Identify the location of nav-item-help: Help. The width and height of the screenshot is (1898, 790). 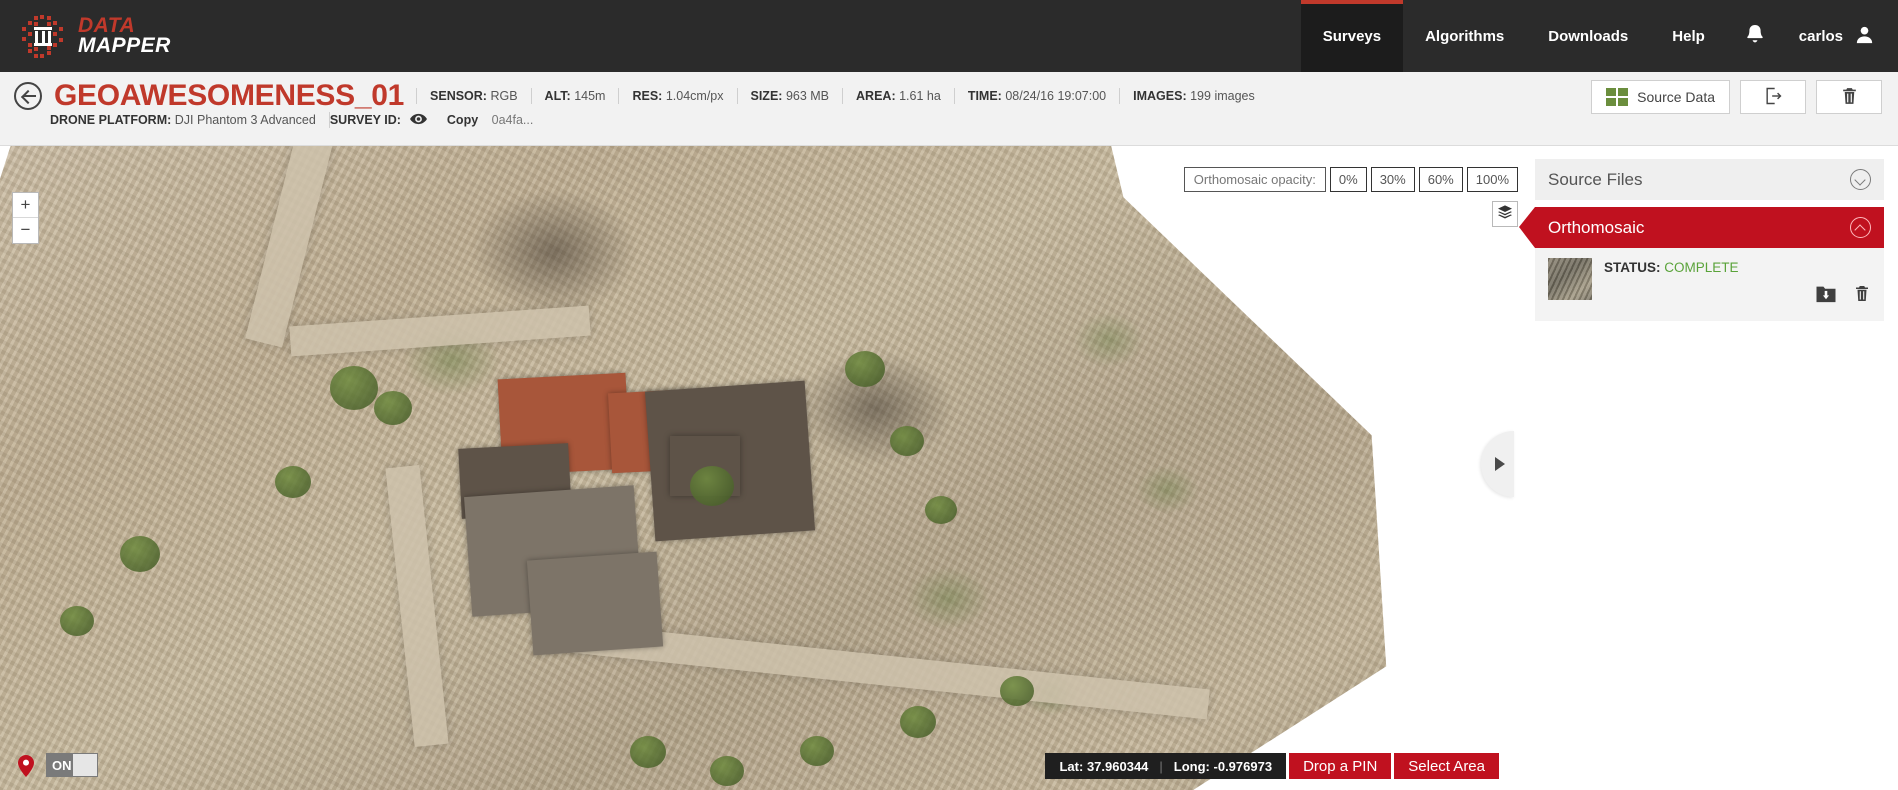
(1688, 36).